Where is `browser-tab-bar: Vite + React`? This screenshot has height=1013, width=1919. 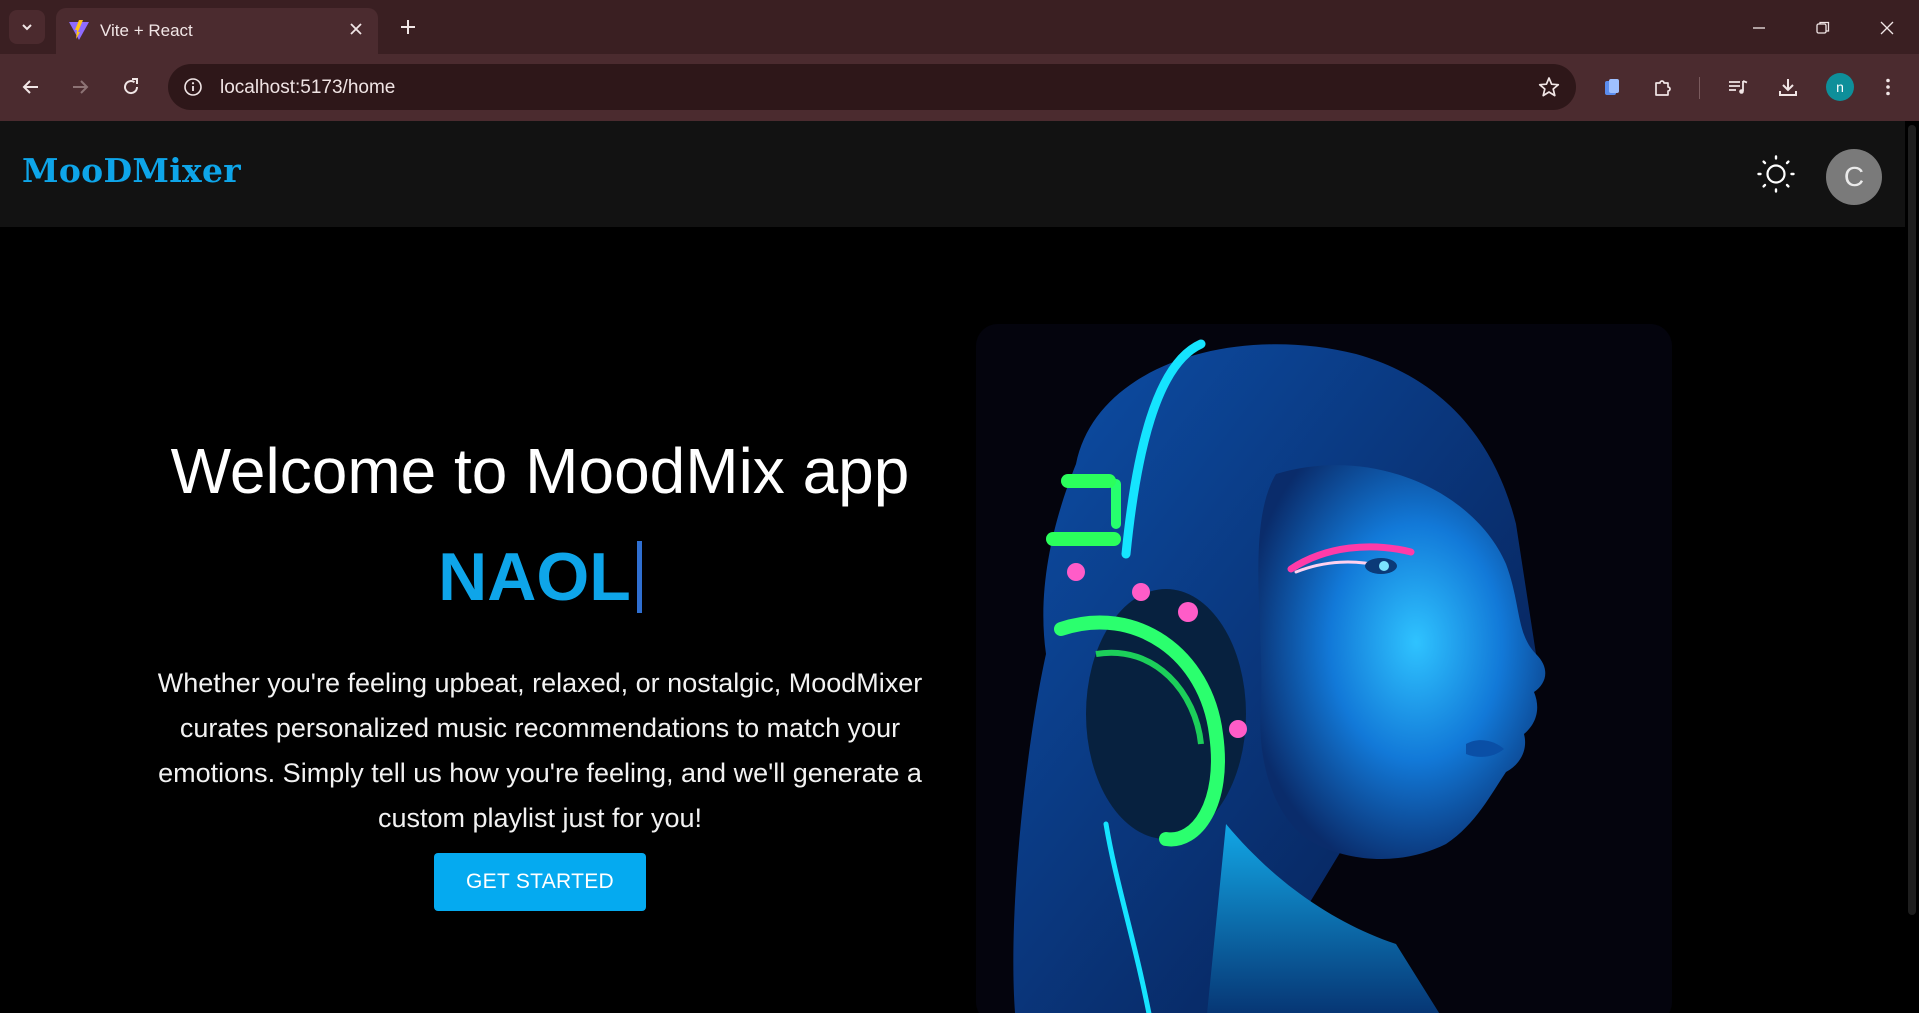 browser-tab-bar: Vite + React is located at coordinates (959, 27).